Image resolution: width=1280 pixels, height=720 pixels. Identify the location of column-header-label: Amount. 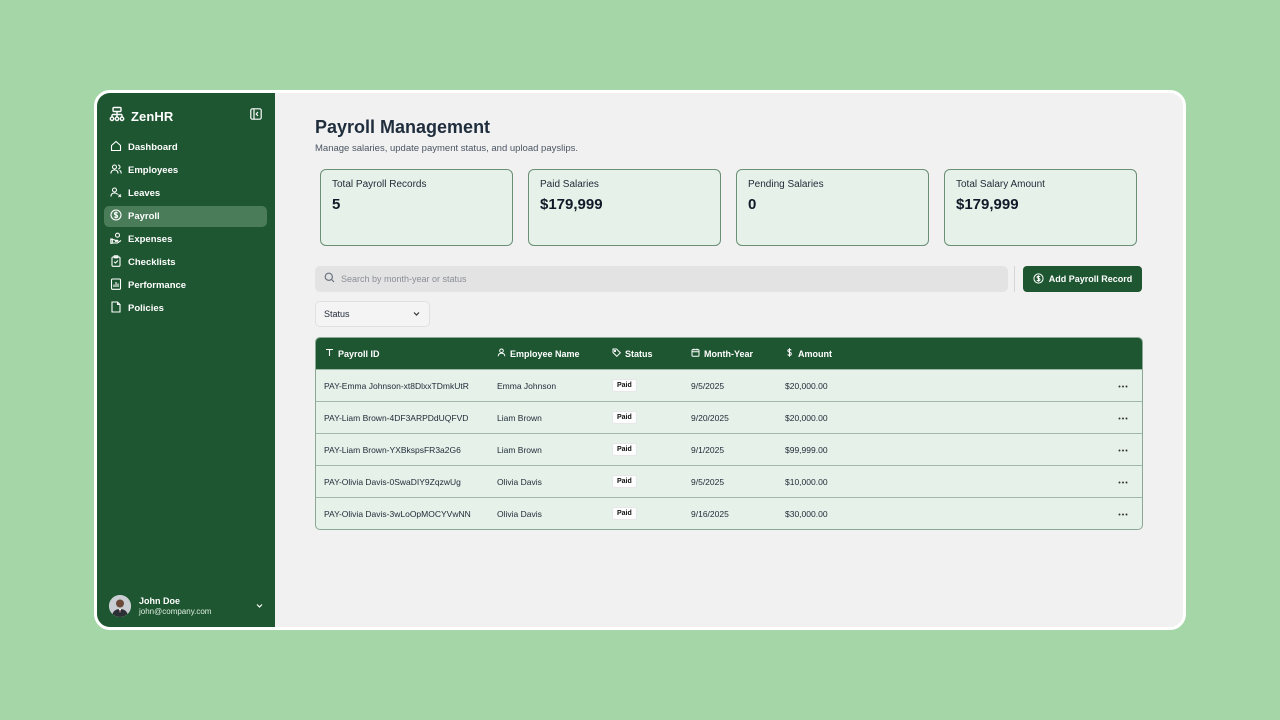
(815, 353).